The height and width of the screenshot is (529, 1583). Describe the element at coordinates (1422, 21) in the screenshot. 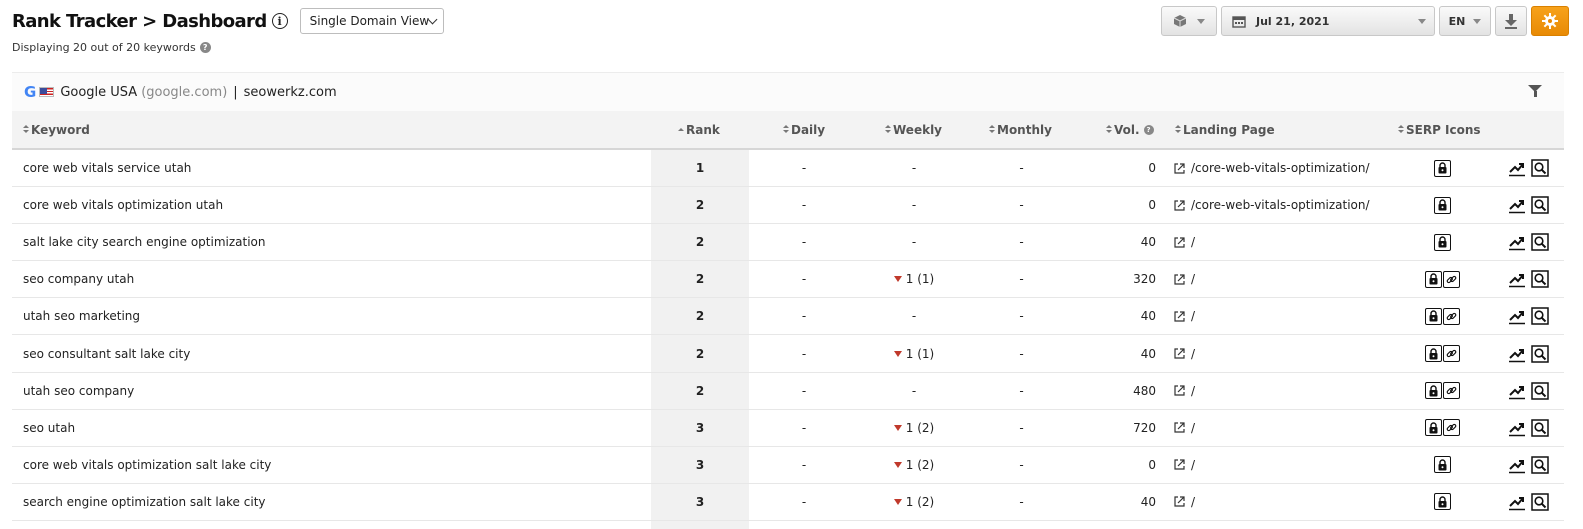

I see `dropdown-arrow-icon` at that location.